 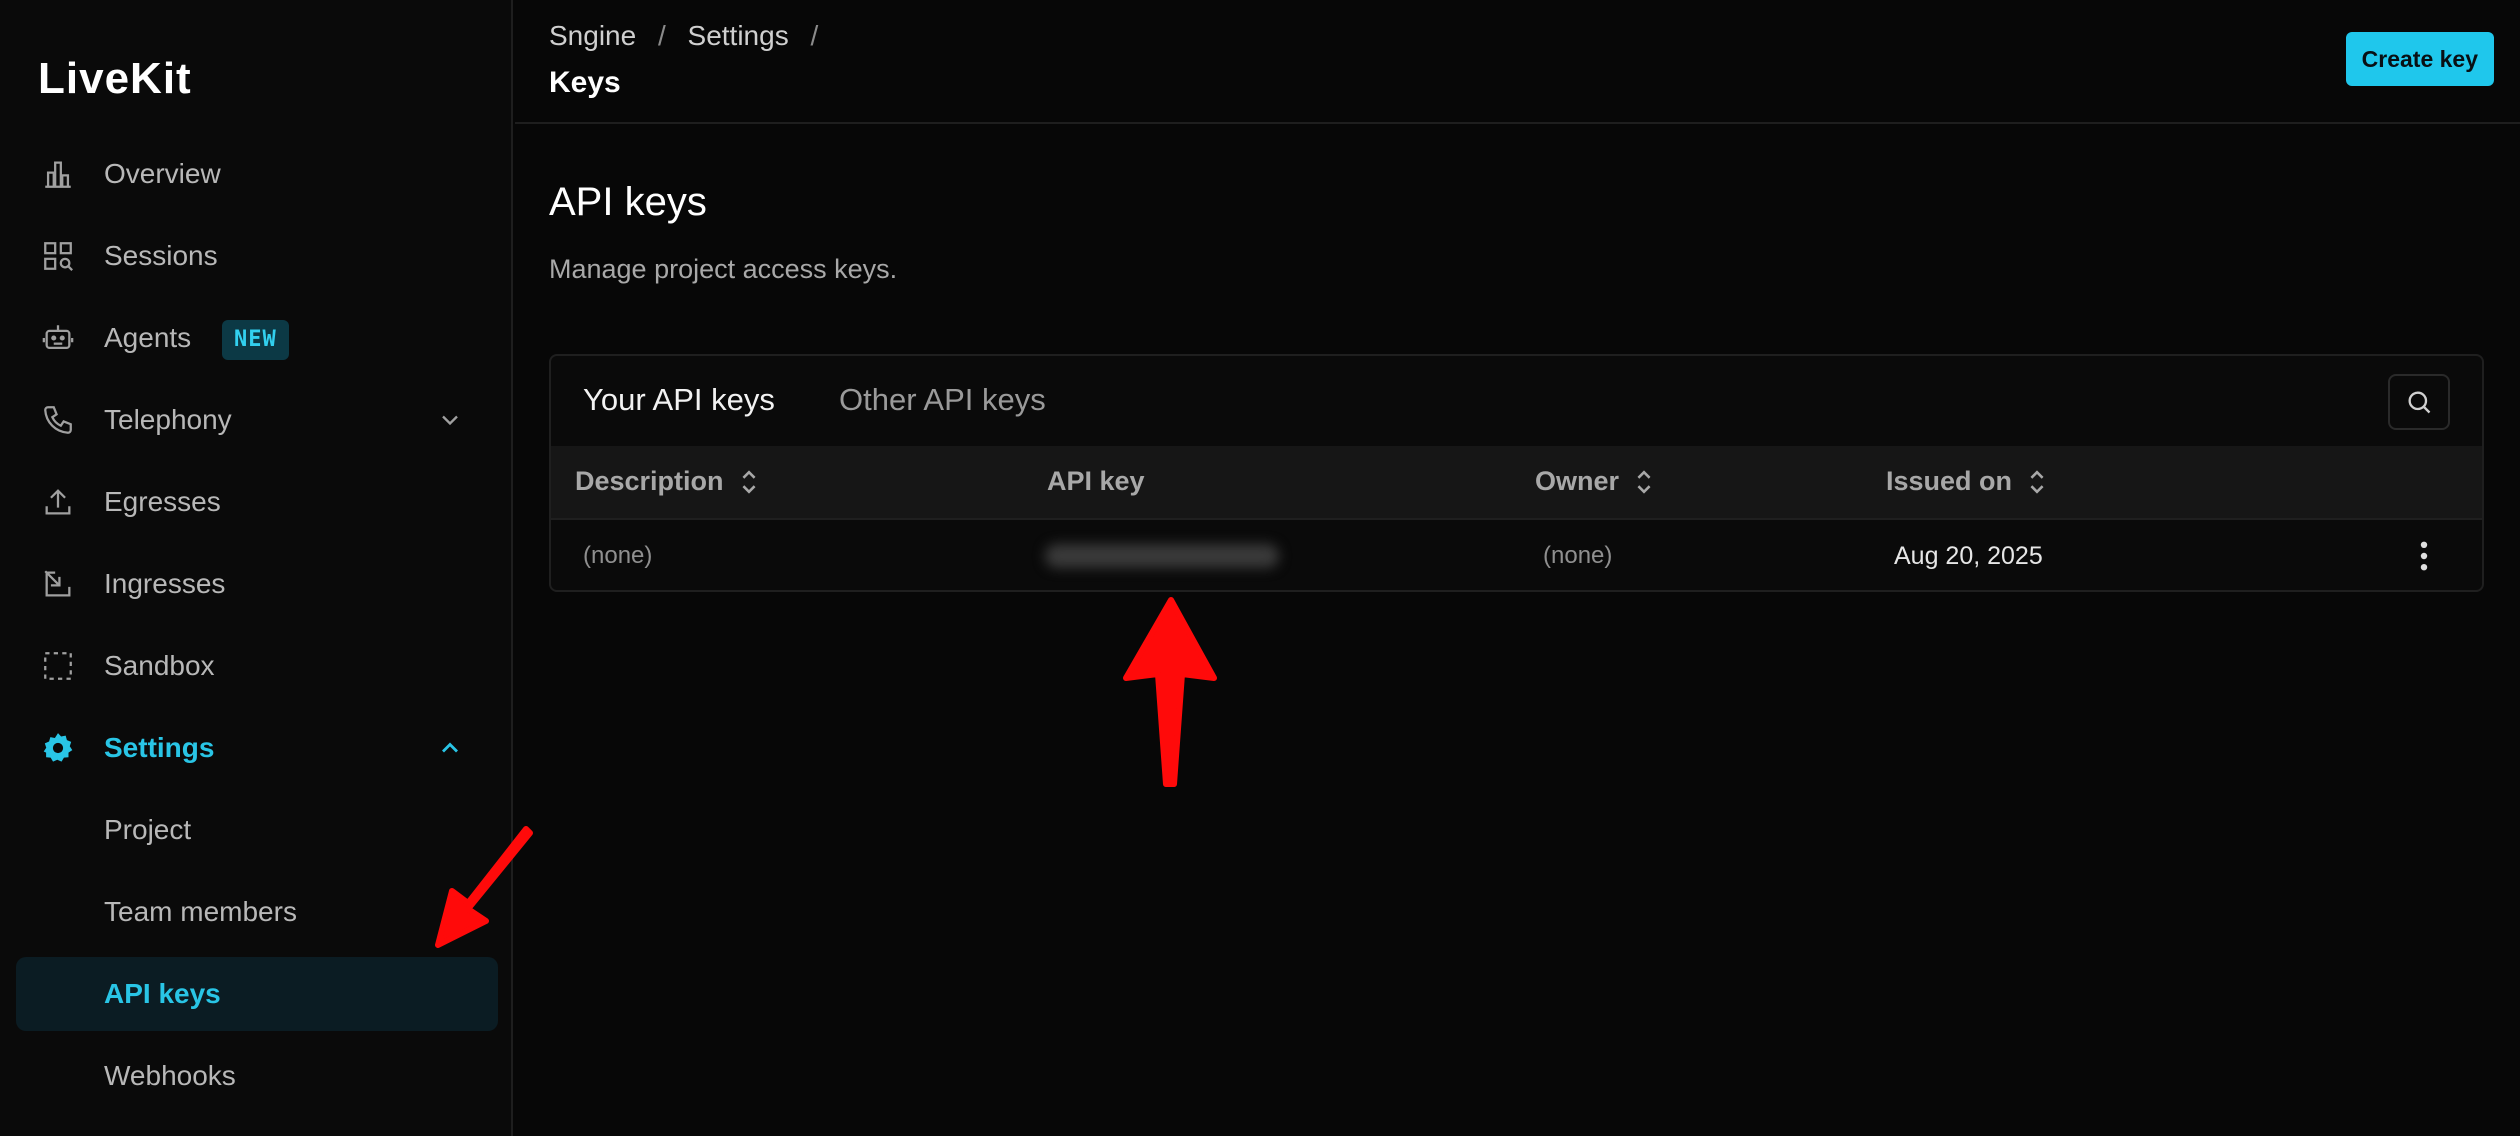 I want to click on cell-issued-on: Aug 20, 2025, so click(x=1968, y=556).